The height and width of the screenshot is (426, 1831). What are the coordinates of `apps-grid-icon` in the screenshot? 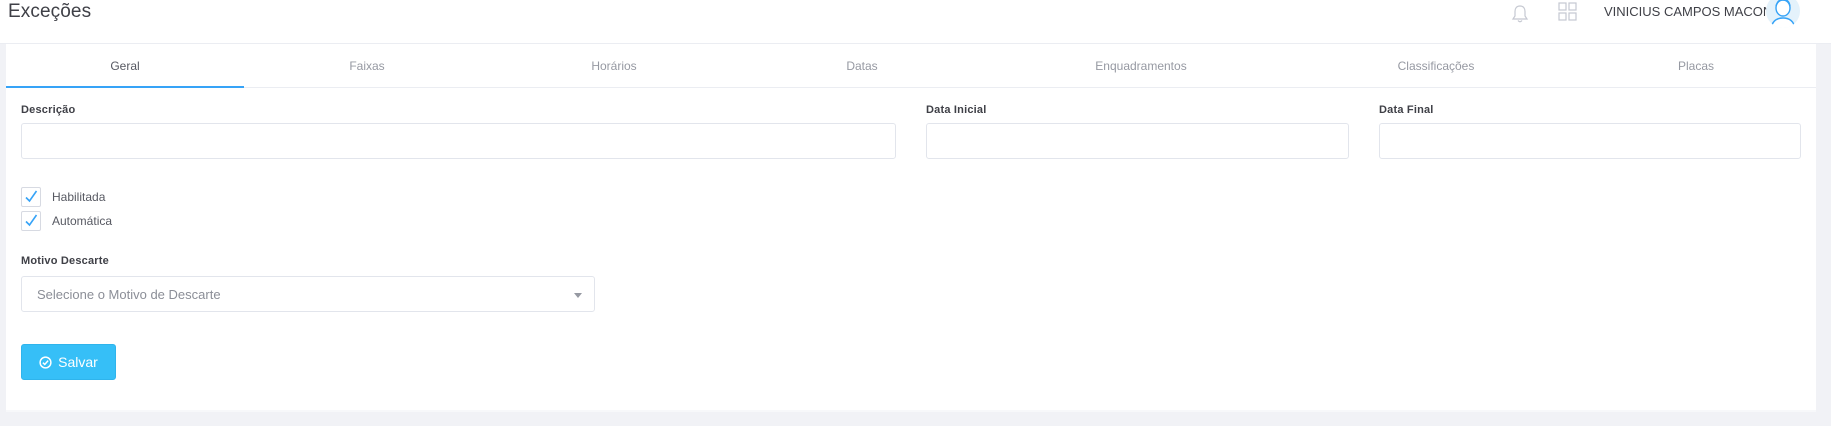 It's located at (1568, 12).